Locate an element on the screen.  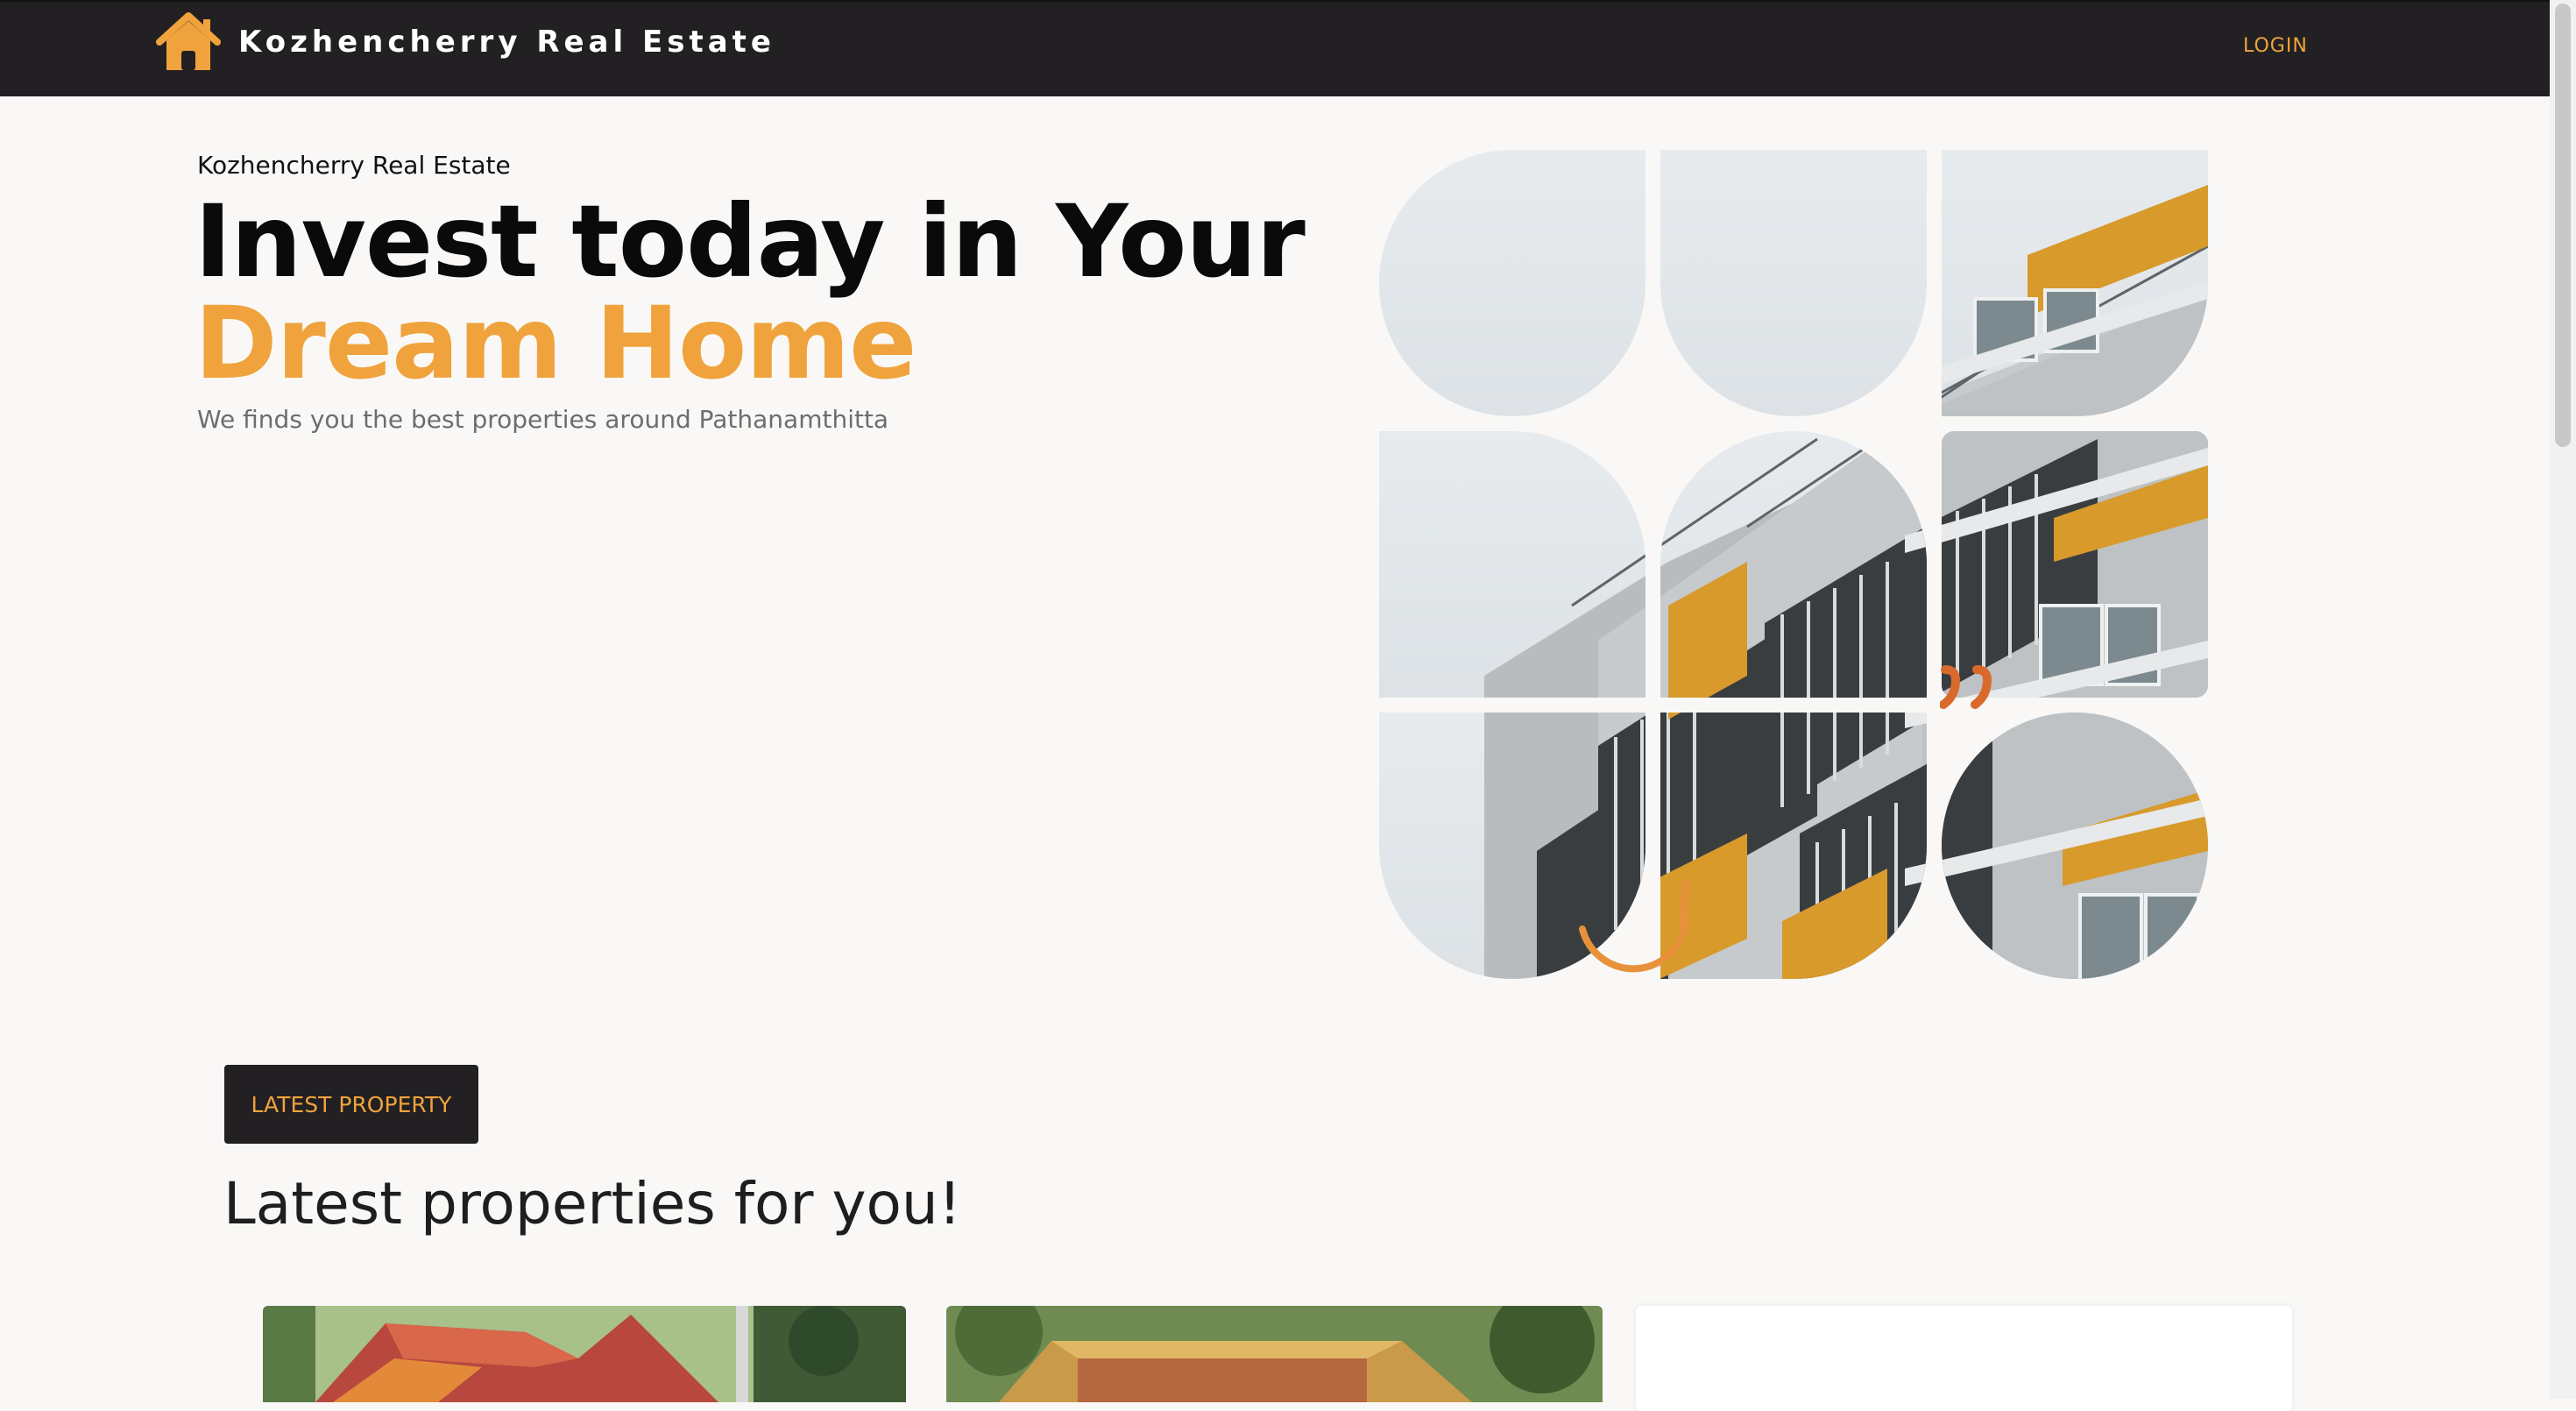
headline-line1: Invest today in Your is located at coordinates (750, 241).